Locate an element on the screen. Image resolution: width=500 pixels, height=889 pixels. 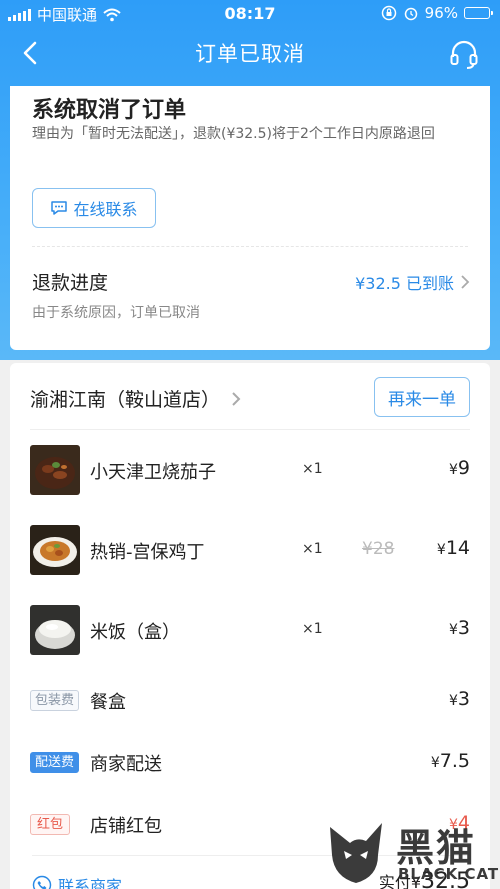
refund-status-text: ¥32.5 已到账 is located at coordinates (404, 283).